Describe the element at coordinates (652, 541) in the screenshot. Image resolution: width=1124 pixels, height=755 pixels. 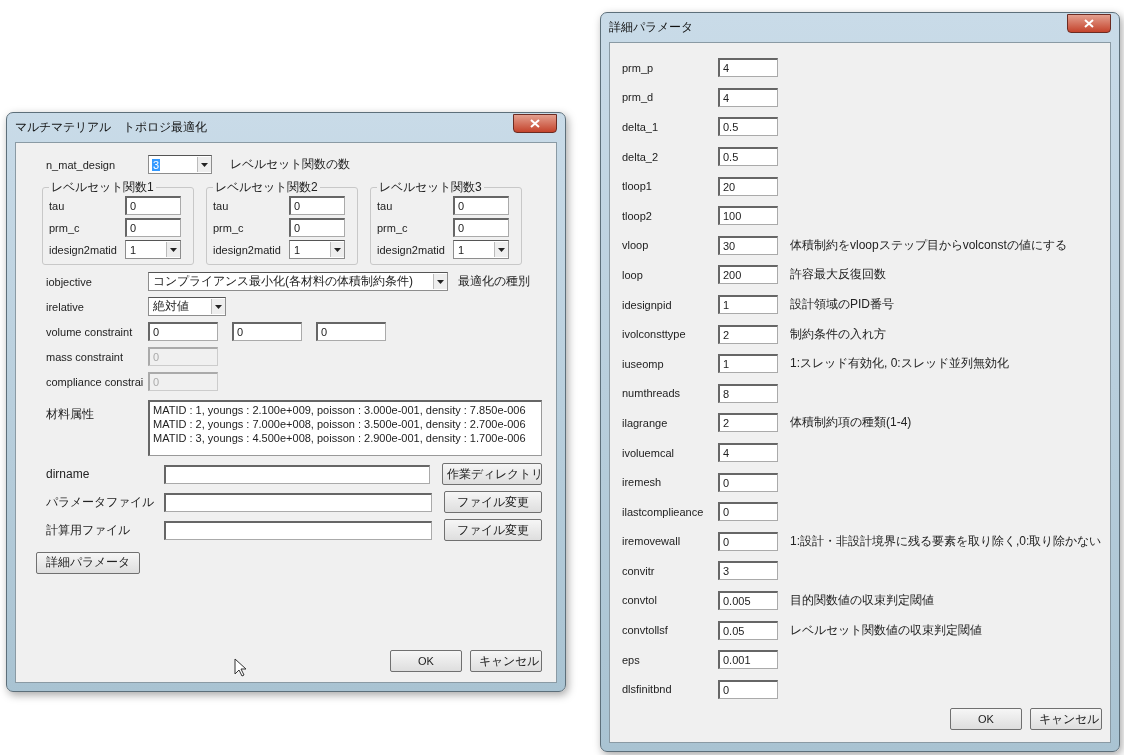
I see `field-label: iremovewall` at that location.